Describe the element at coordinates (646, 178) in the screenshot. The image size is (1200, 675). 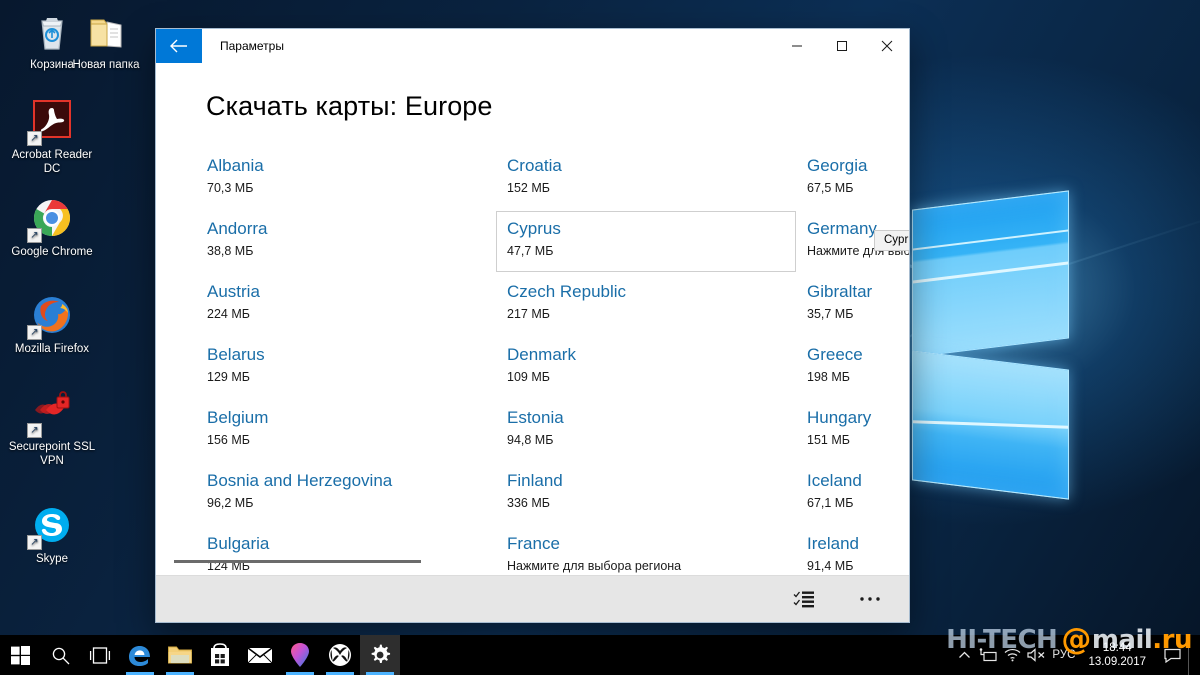
I see `map-item: Croatia 152 МБ` at that location.